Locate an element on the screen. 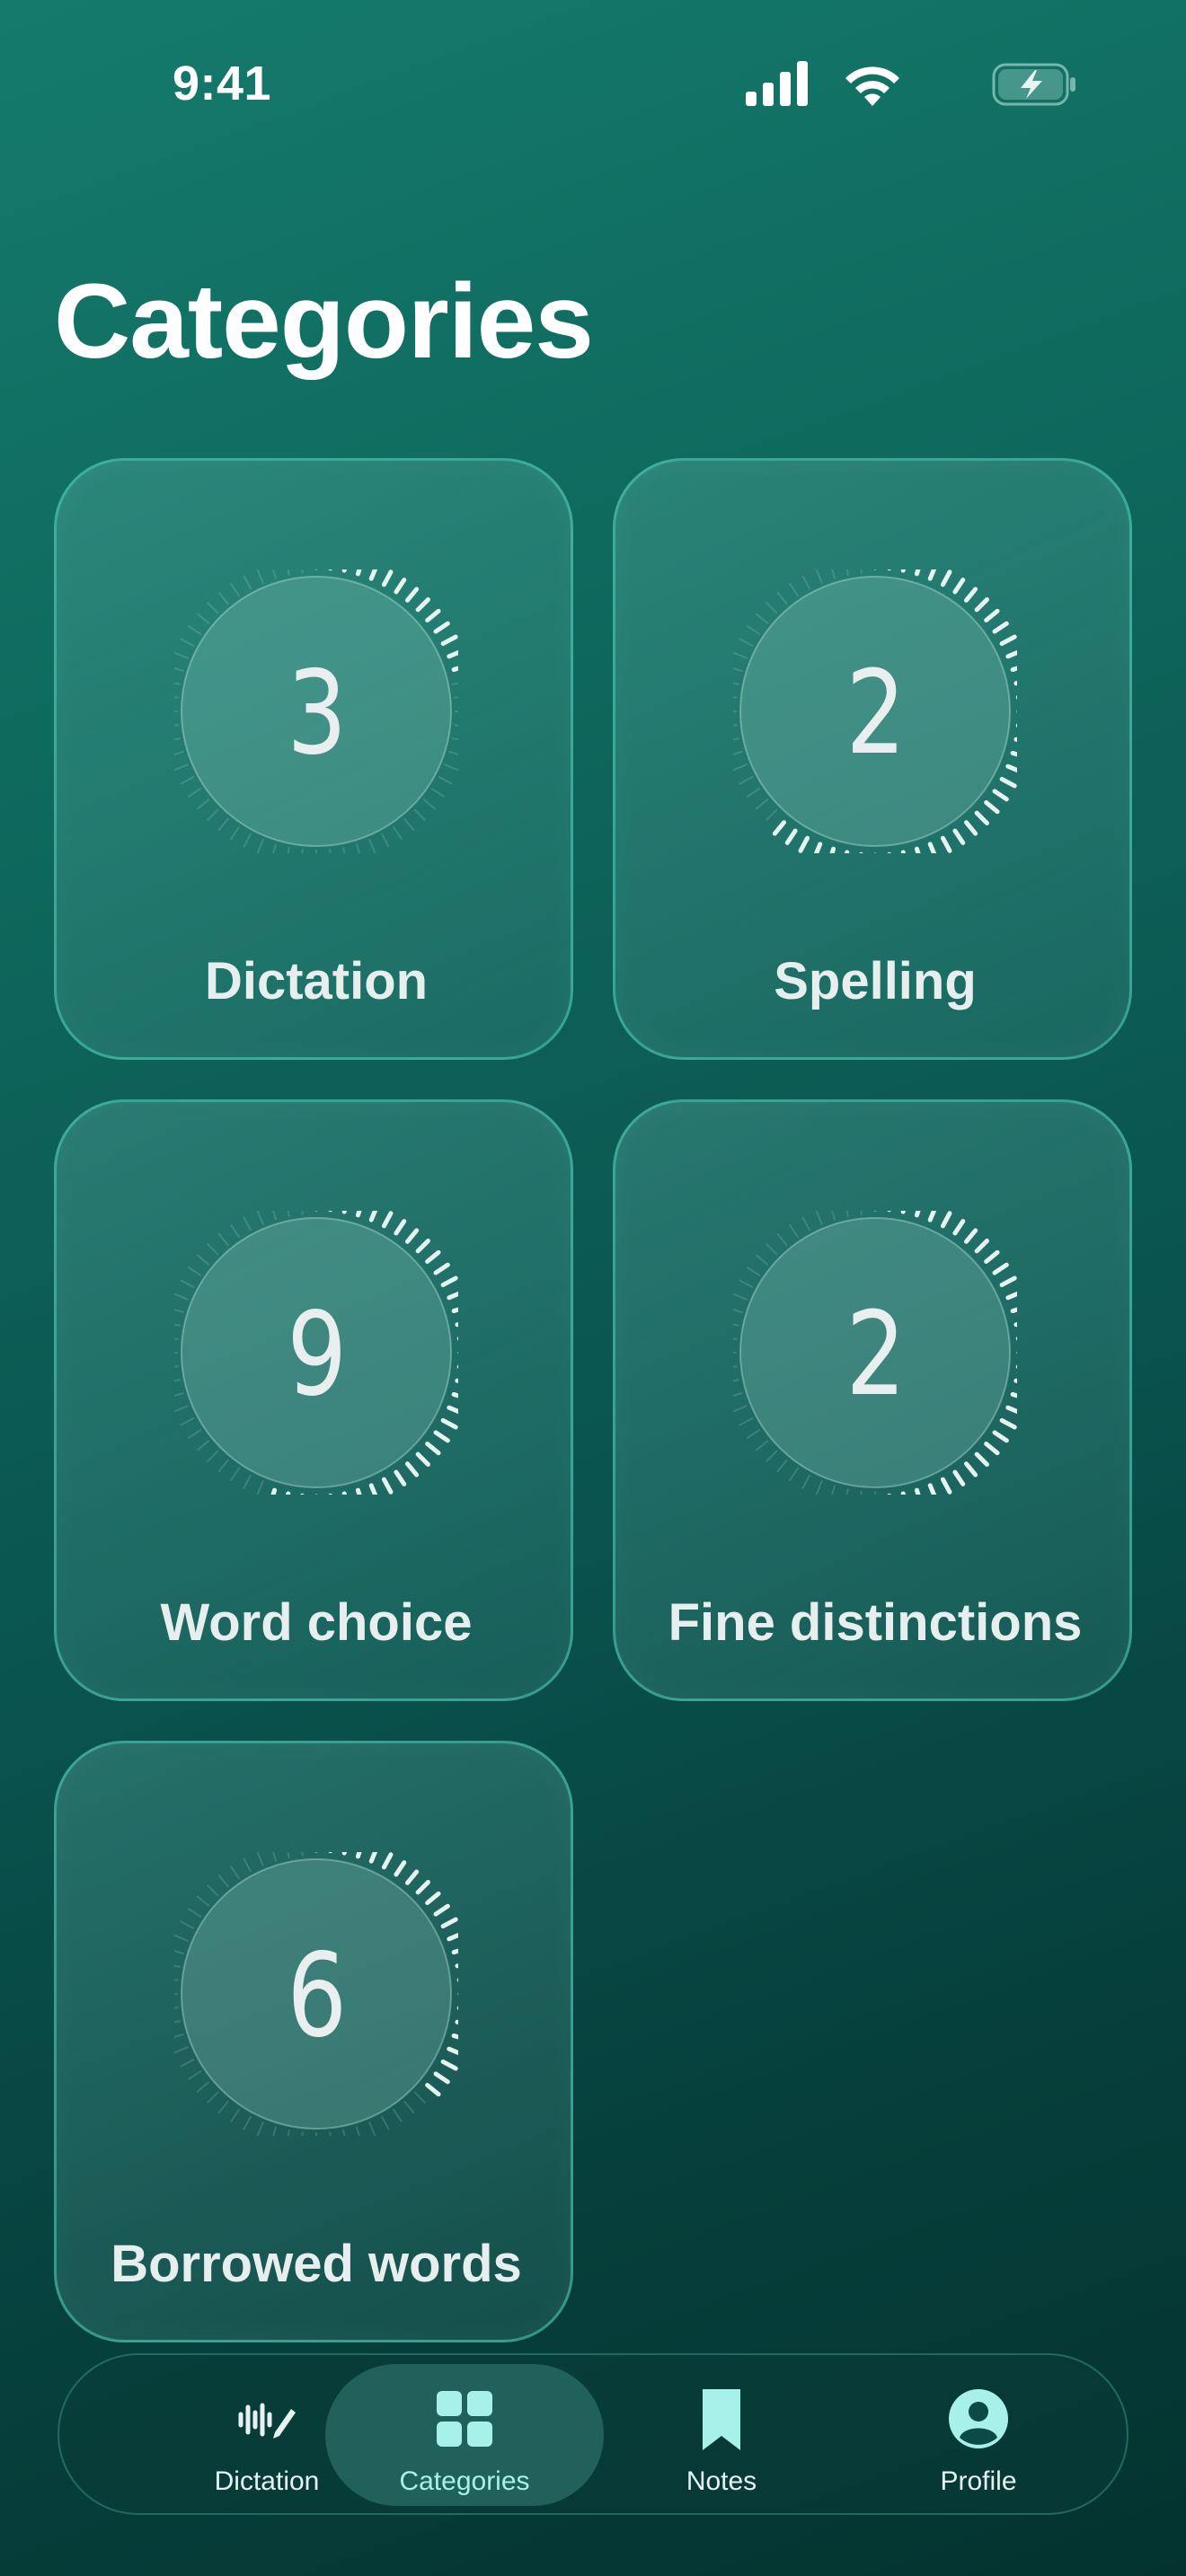 This screenshot has width=1186, height=2576. category-card-borrowed-words: 6 Borrowed words is located at coordinates (313, 2041).